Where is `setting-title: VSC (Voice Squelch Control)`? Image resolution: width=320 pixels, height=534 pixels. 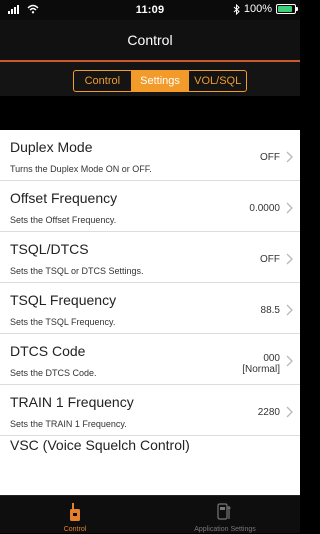 setting-title: VSC (Voice Squelch Control) is located at coordinates (100, 445).